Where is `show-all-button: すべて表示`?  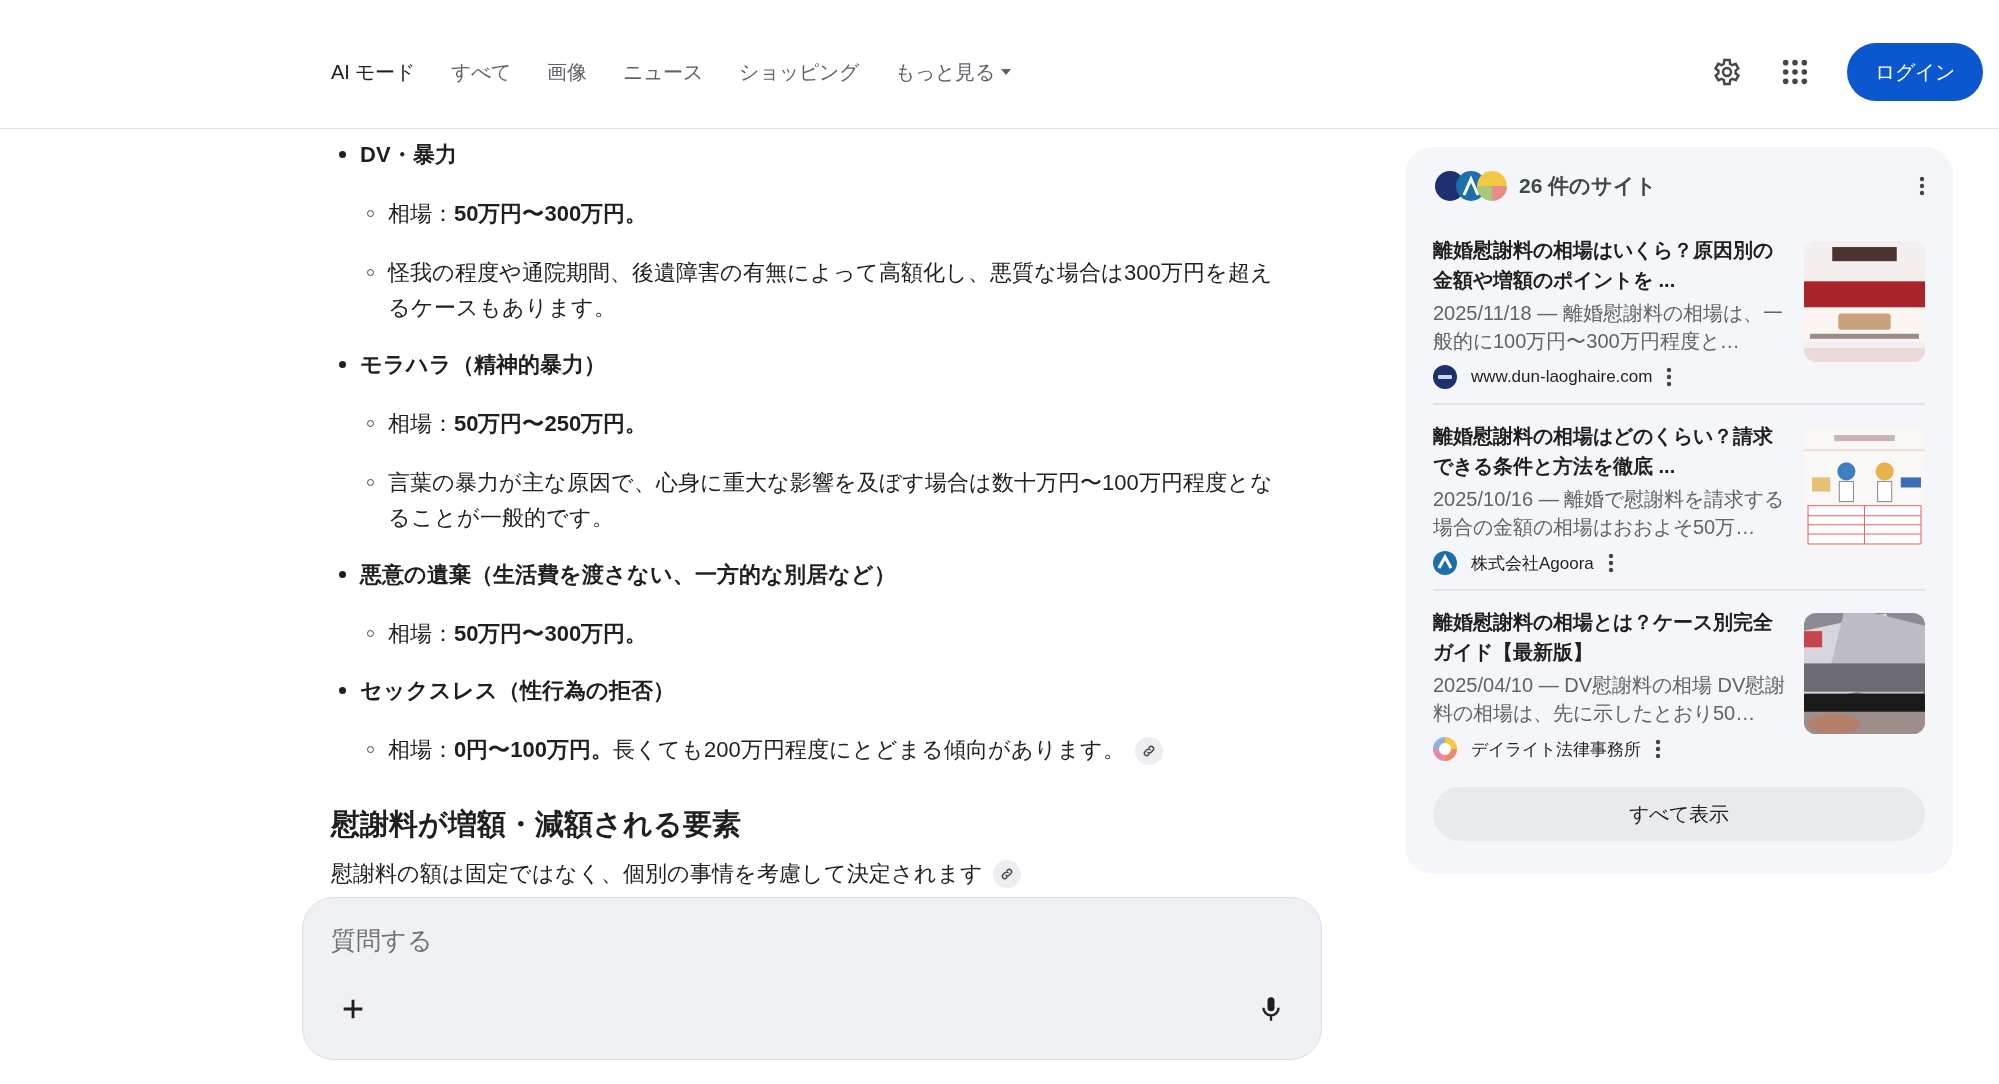 show-all-button: すべて表示 is located at coordinates (1679, 814).